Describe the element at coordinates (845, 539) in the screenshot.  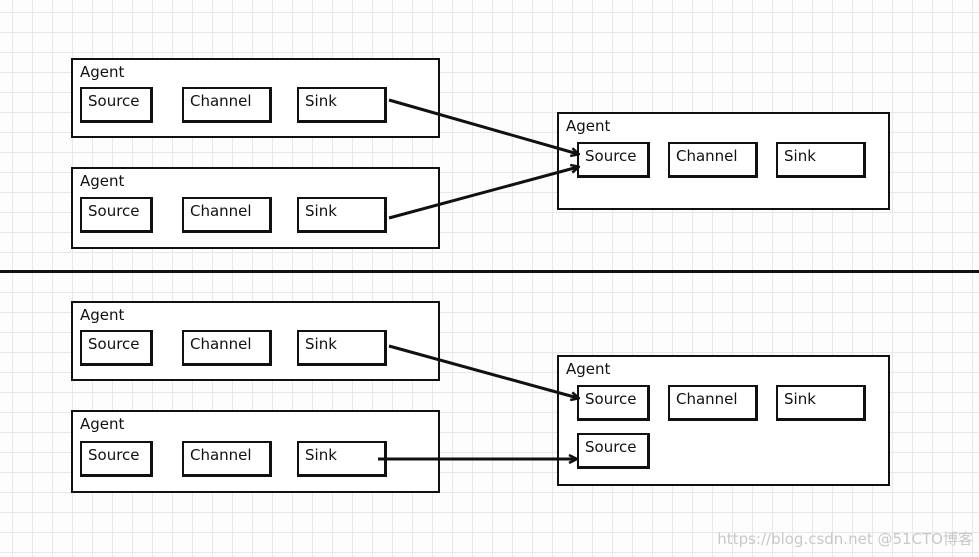
I see `watermark: https://blog.csdn.net @51CTO博客` at that location.